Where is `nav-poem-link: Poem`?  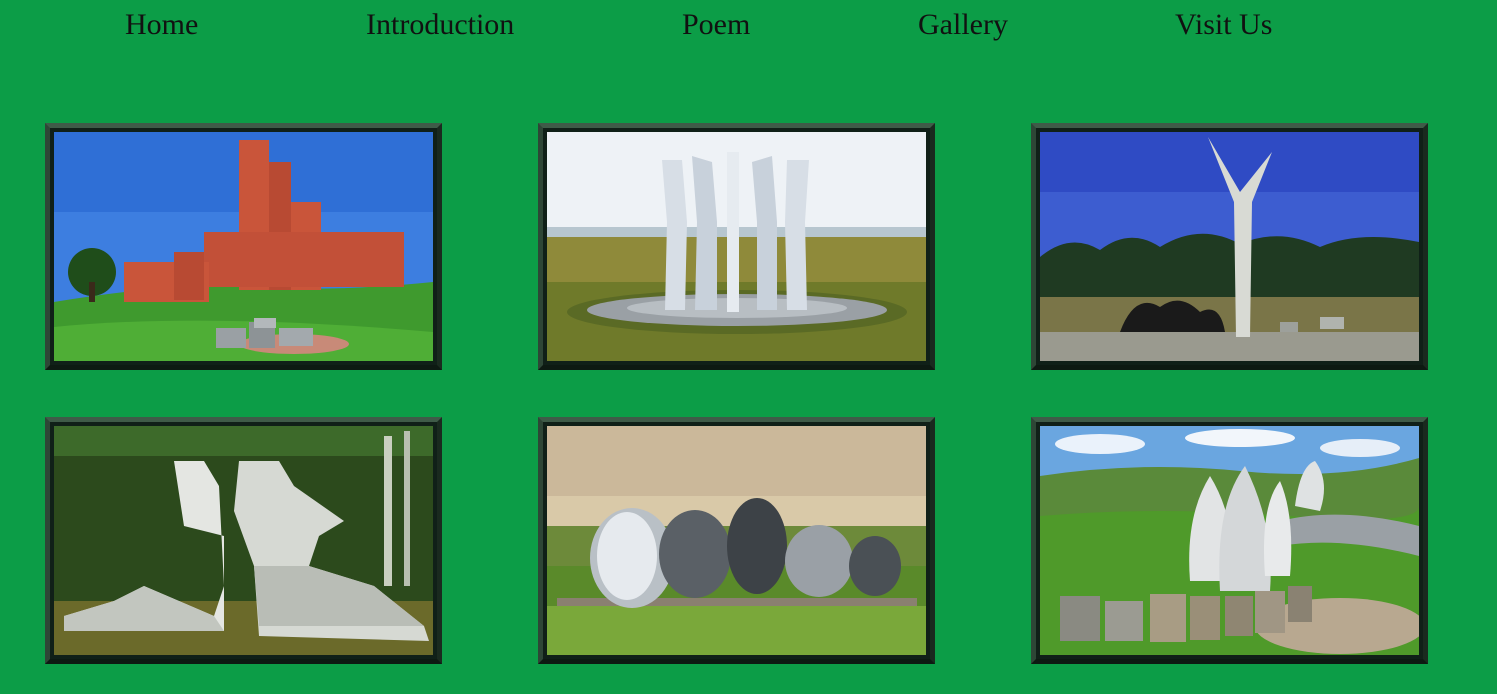 nav-poem-link: Poem is located at coordinates (716, 25).